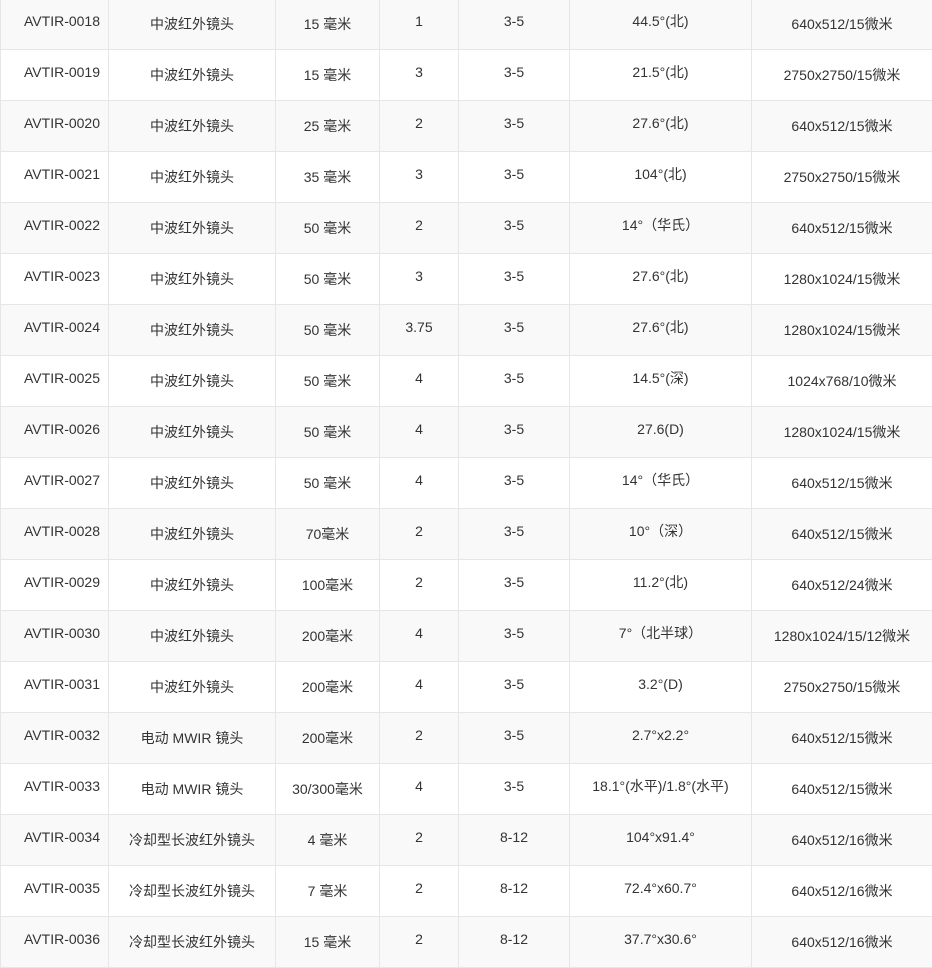 This screenshot has height=968, width=932. I want to click on cell-model: AVTIR-0019, so click(55, 75).